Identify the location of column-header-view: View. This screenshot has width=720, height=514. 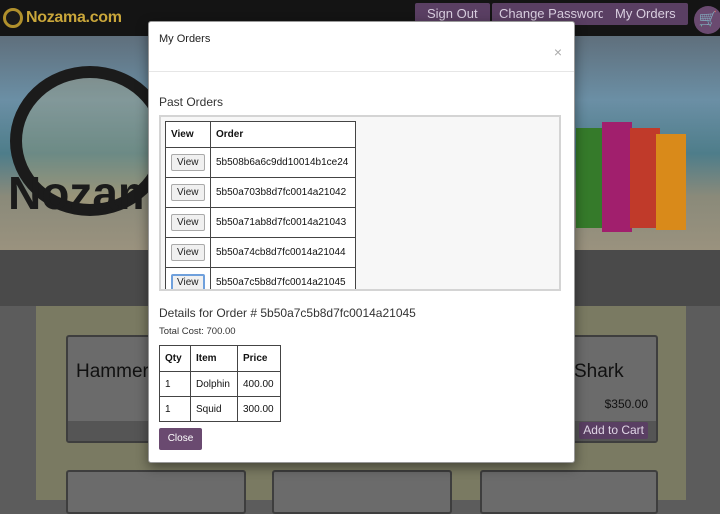
(188, 134).